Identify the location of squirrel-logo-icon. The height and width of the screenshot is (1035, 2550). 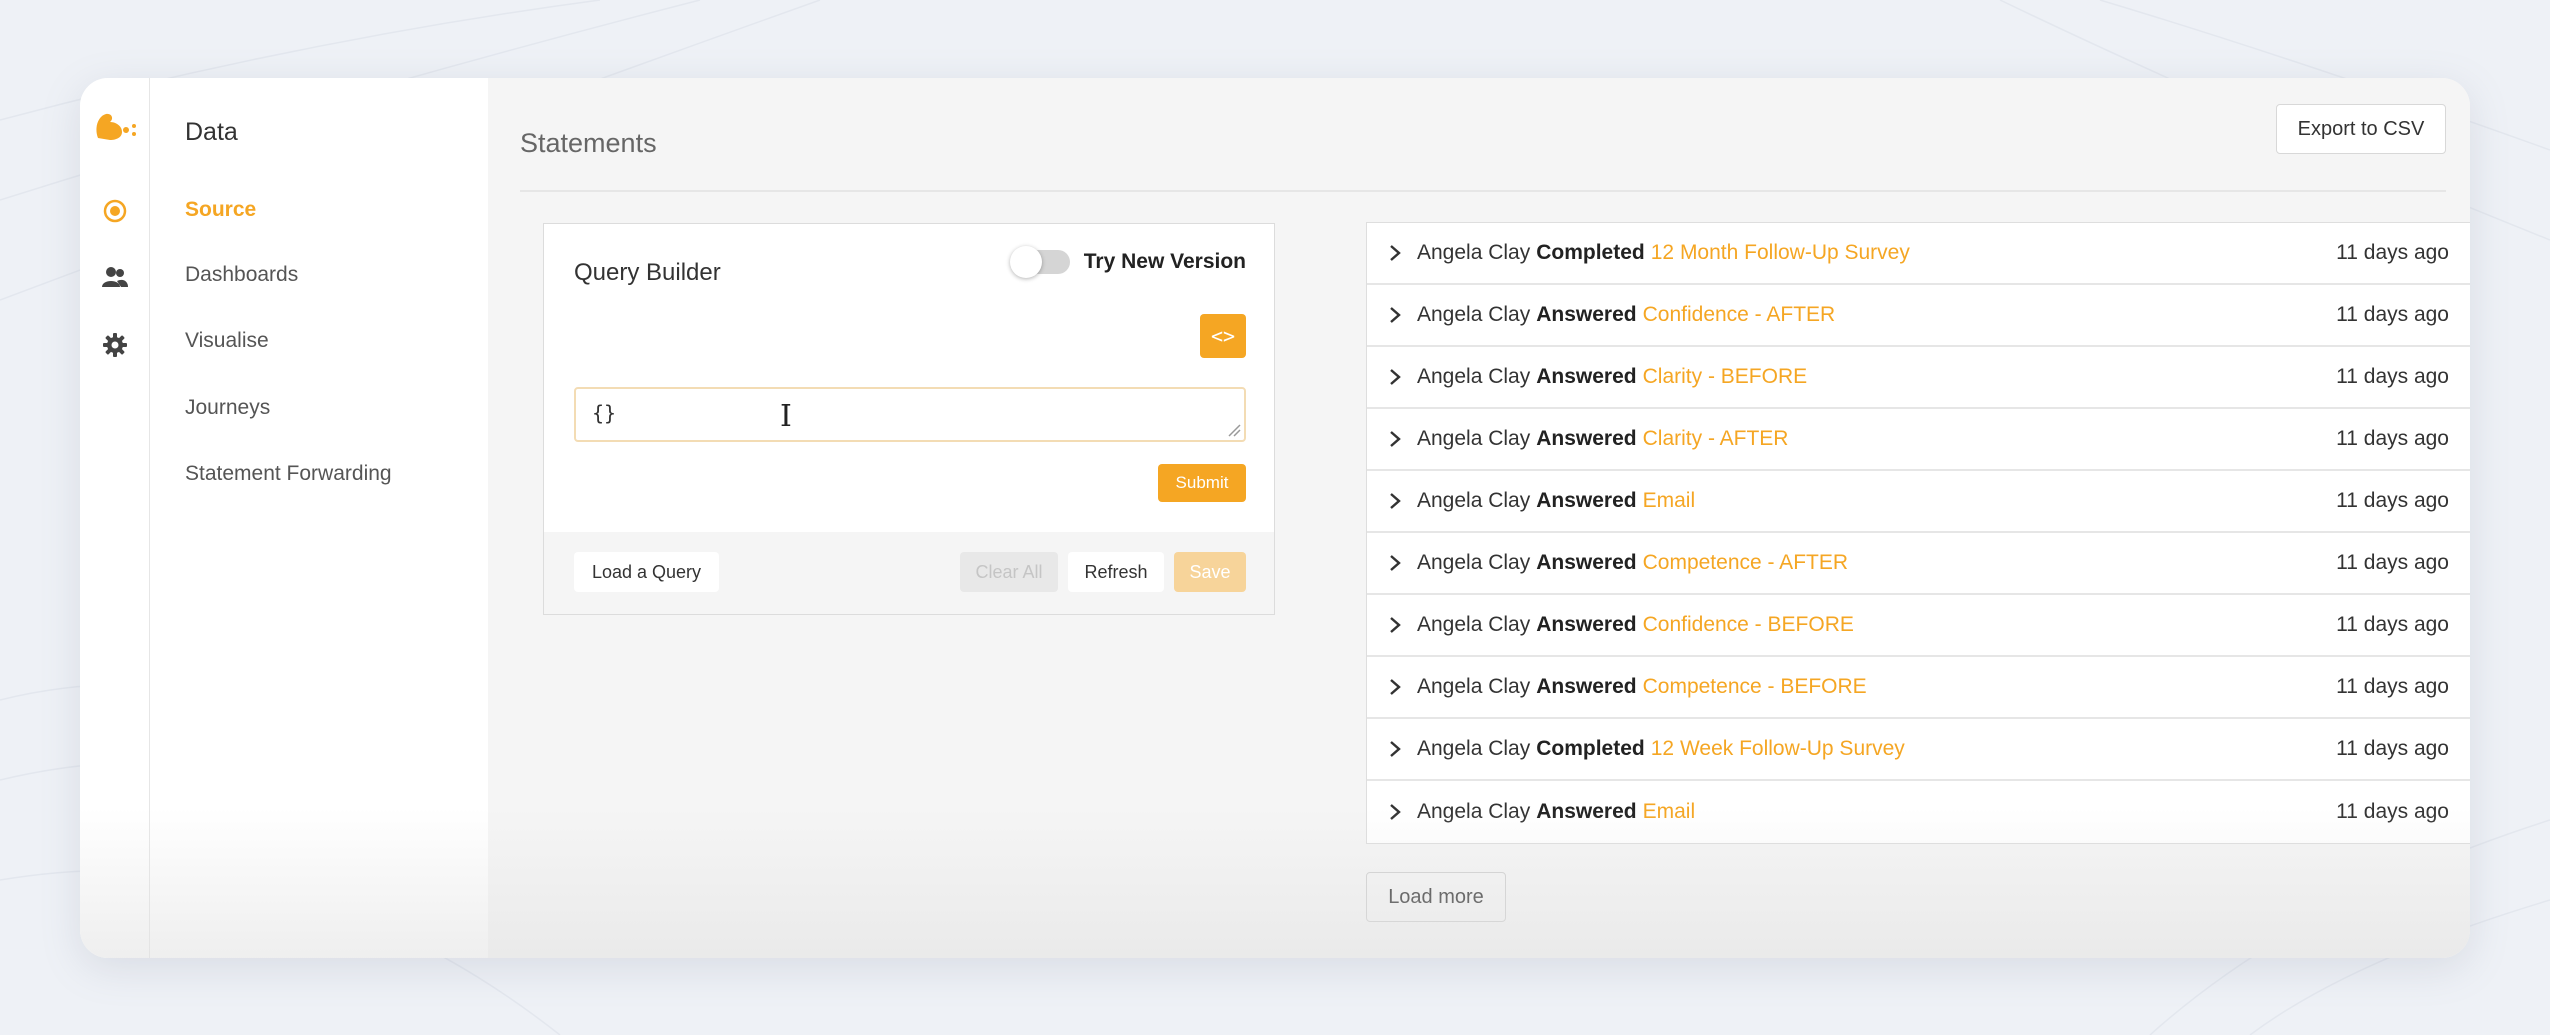
(115, 127).